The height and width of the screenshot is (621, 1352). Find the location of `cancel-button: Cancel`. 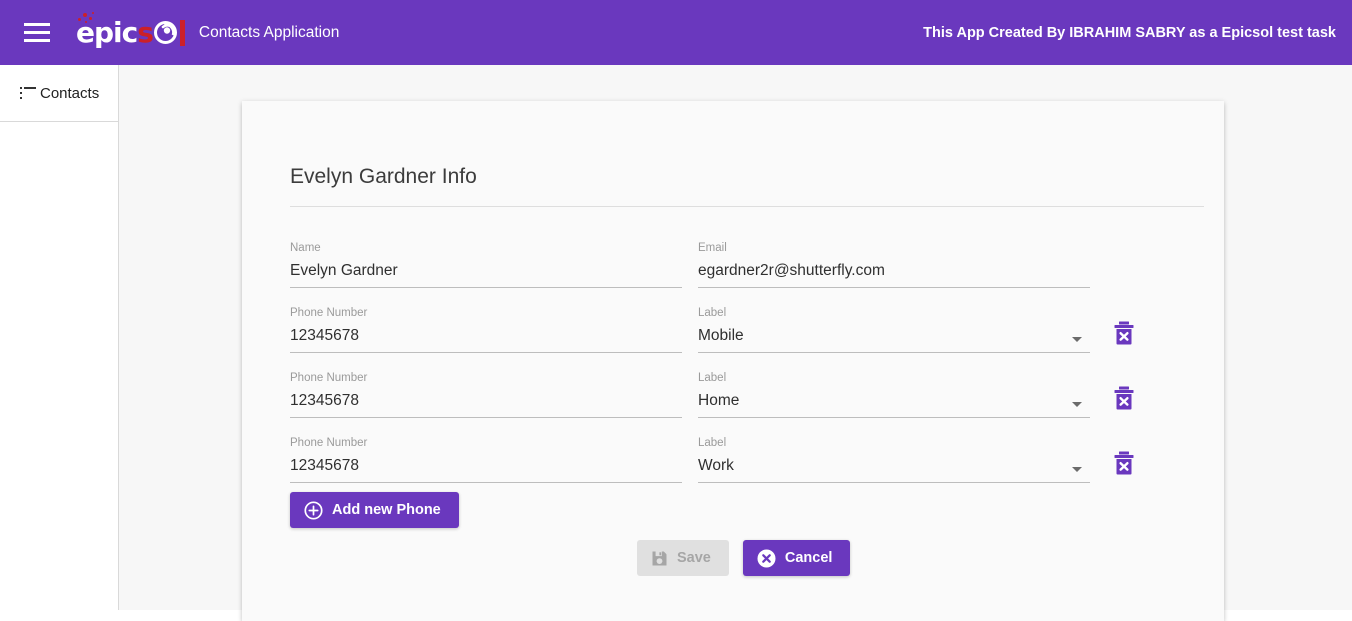

cancel-button: Cancel is located at coordinates (796, 558).